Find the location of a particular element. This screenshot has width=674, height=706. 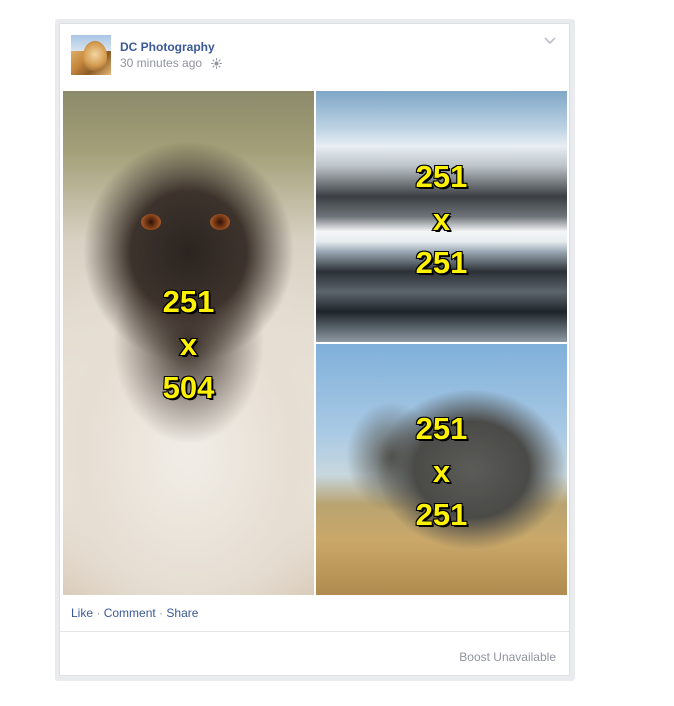

divider is located at coordinates (314, 631).